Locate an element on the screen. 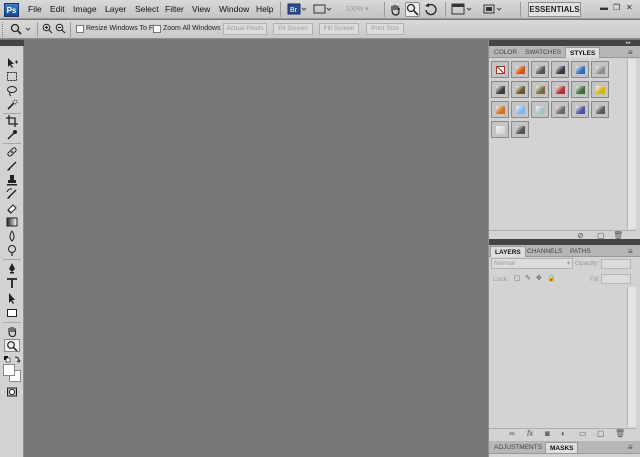 This screenshot has width=640, height=457. adjustment-layer-icon: ◐ is located at coordinates (563, 433).